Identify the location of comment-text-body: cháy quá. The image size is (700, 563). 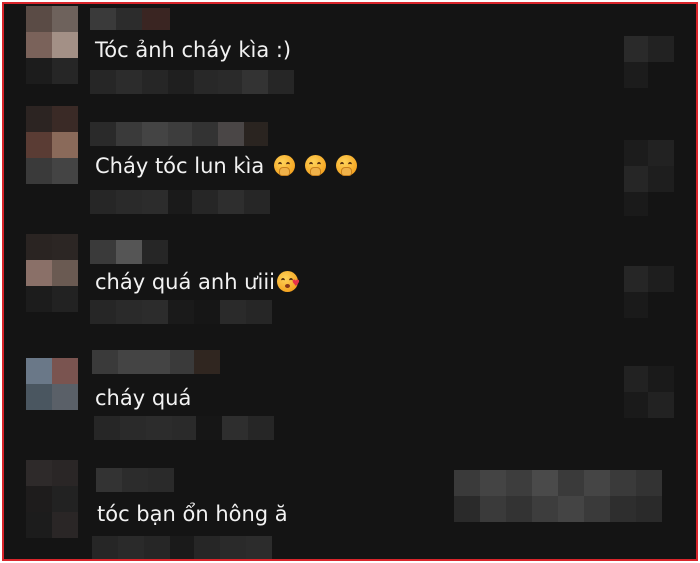
(143, 398).